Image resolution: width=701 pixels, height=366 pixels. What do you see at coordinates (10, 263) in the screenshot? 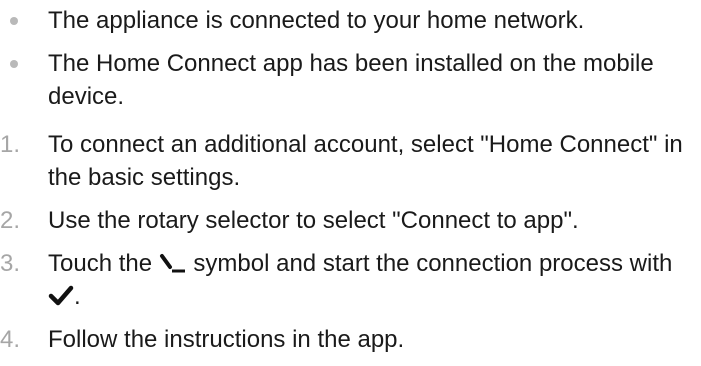
I see `step-number: 3.` at bounding box center [10, 263].